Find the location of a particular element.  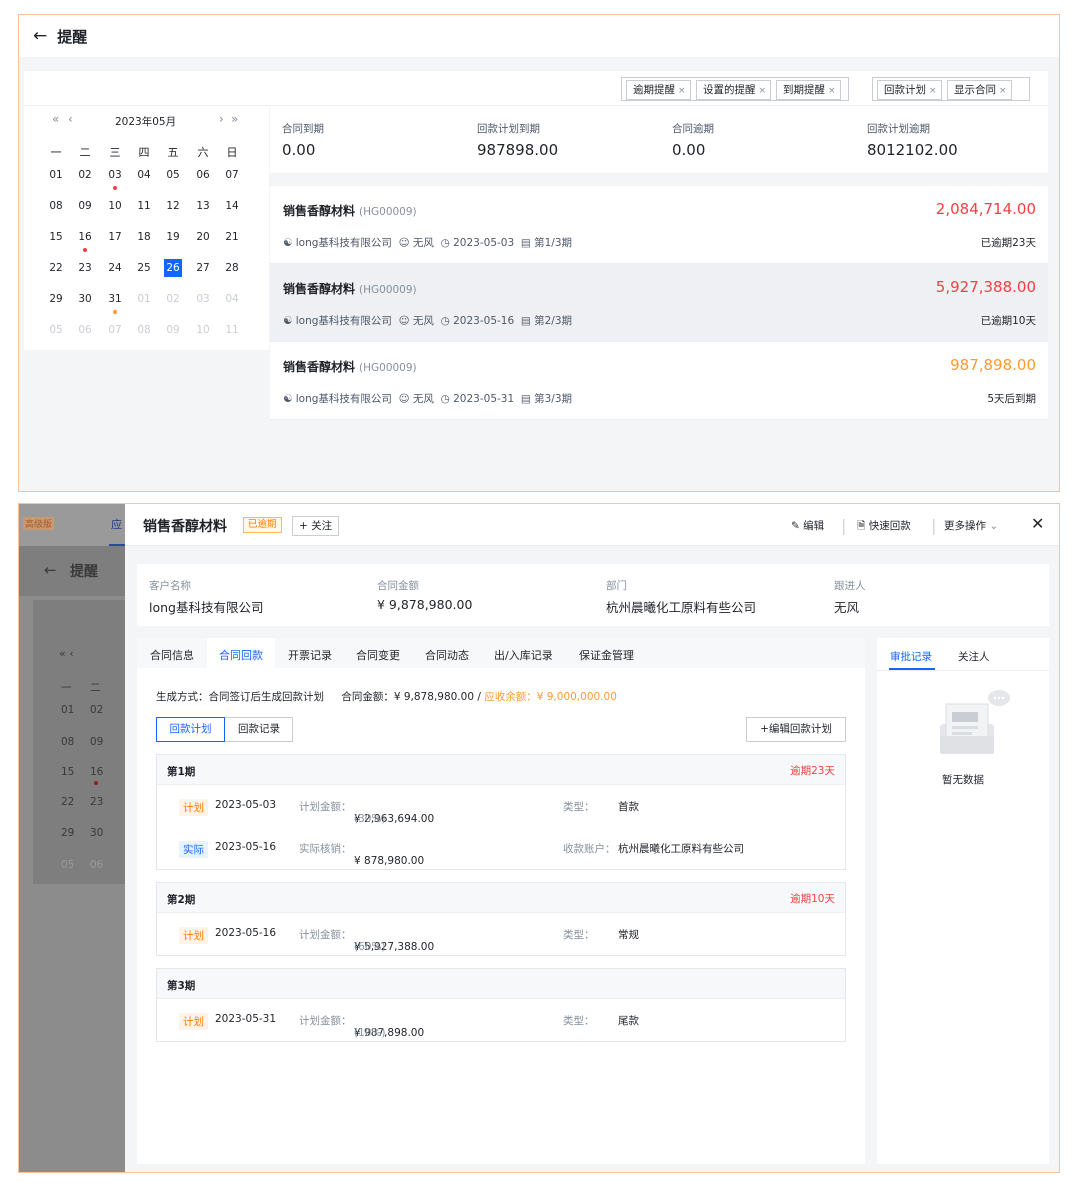

calendar-day: 21 is located at coordinates (232, 237).